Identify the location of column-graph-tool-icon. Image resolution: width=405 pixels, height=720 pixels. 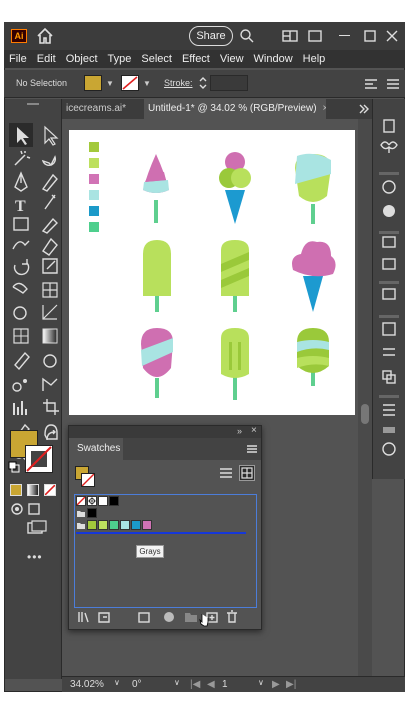
(50, 384).